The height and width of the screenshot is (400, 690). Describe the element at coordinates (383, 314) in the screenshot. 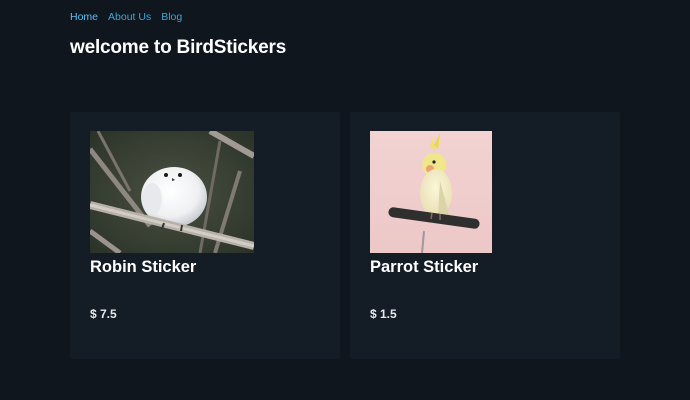

I see `product-price: $ 1.5` at that location.